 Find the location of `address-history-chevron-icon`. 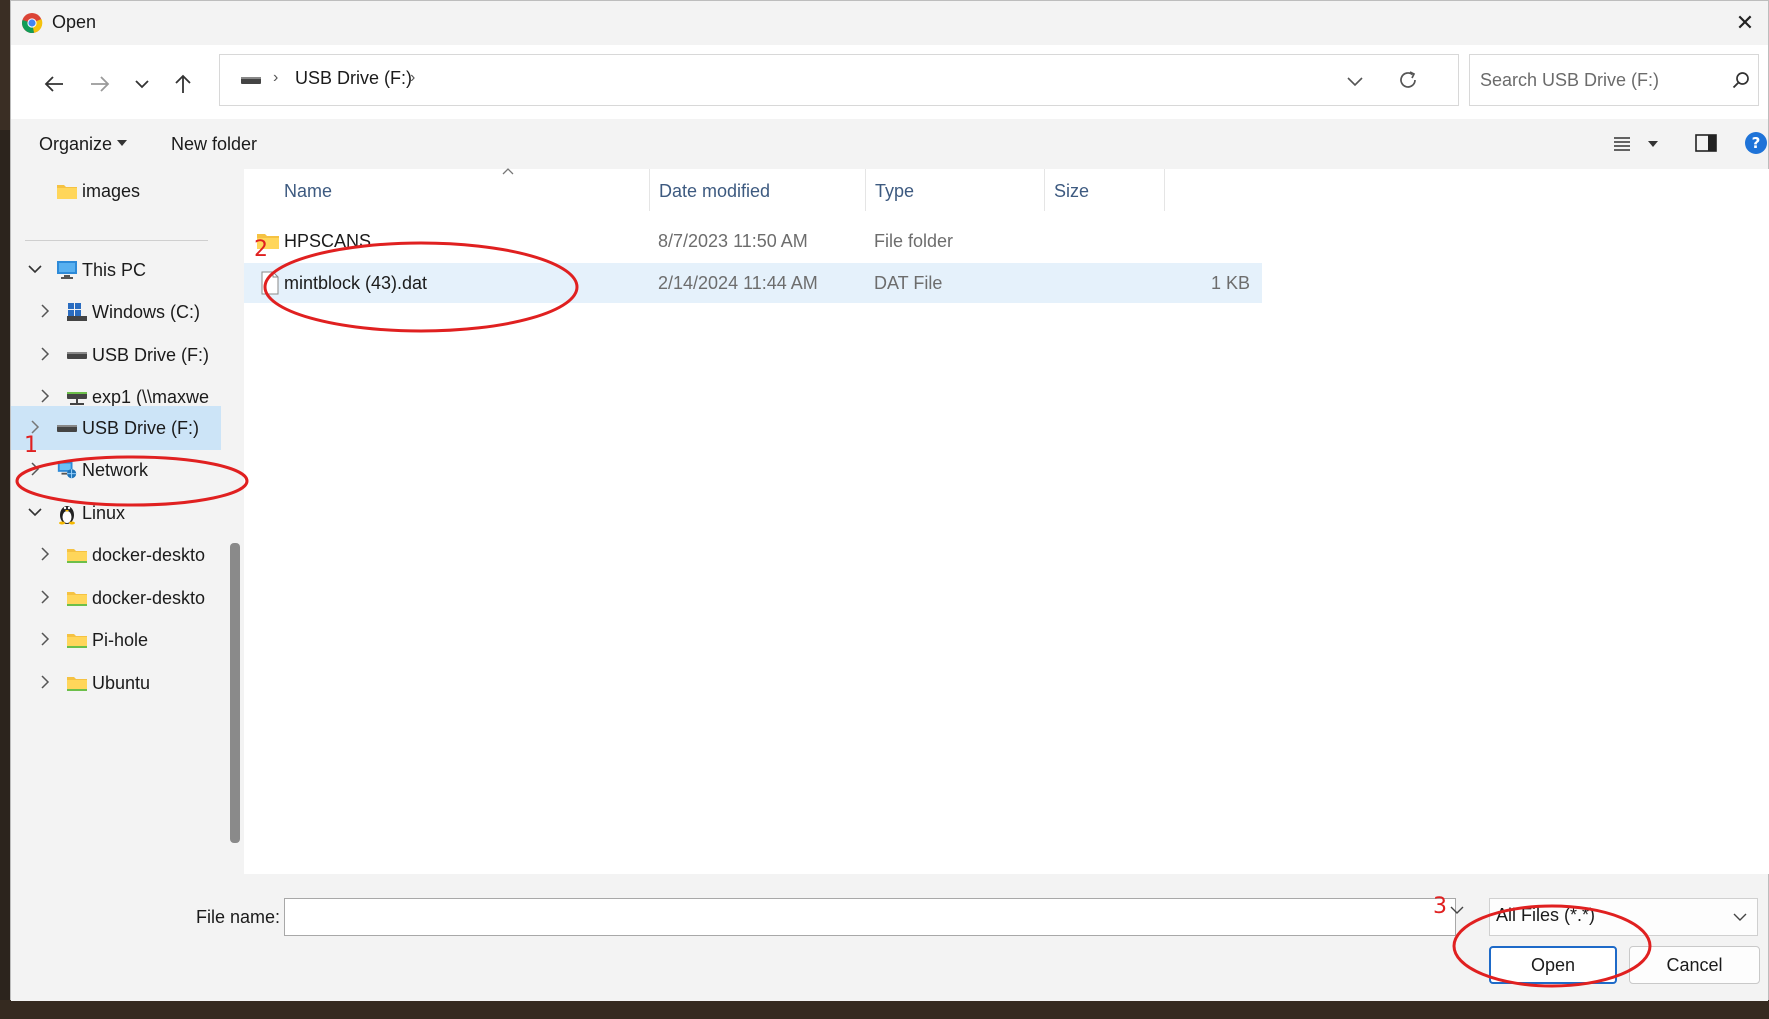

address-history-chevron-icon is located at coordinates (1355, 81).